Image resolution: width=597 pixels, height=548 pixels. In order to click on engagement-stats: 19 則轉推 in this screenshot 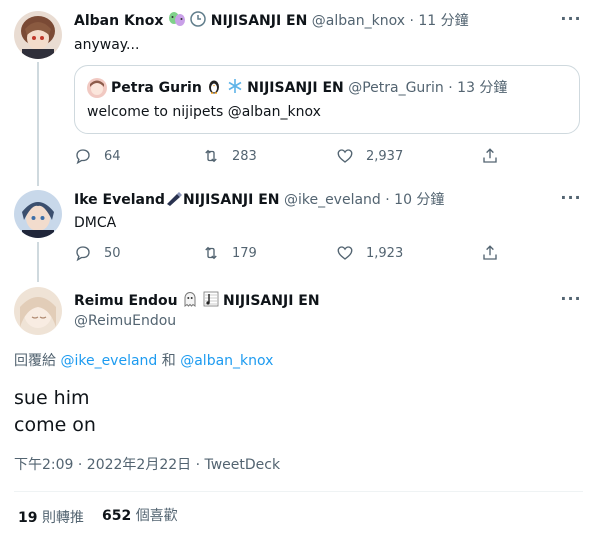, I will do `click(51, 518)`.